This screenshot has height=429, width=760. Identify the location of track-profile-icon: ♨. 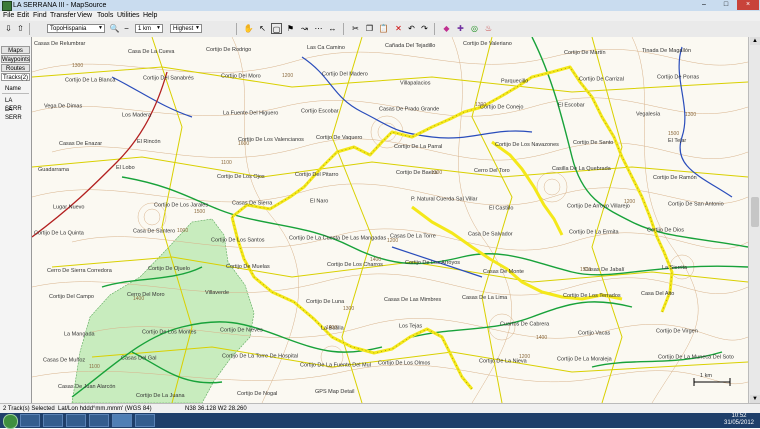
(488, 28).